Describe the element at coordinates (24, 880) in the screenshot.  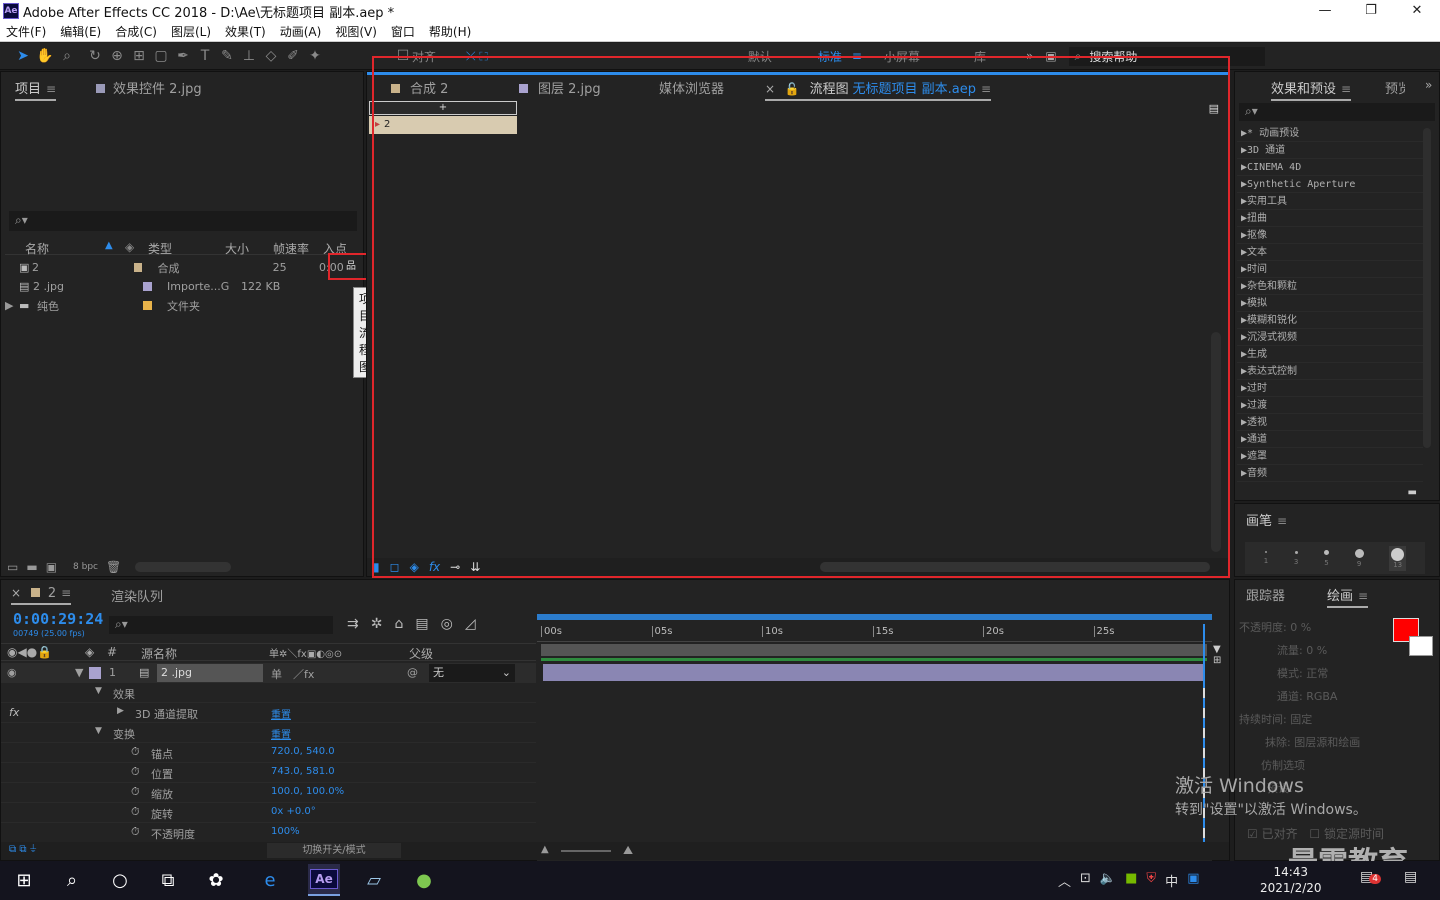
I see `windows-start-icon: ⊞` at that location.